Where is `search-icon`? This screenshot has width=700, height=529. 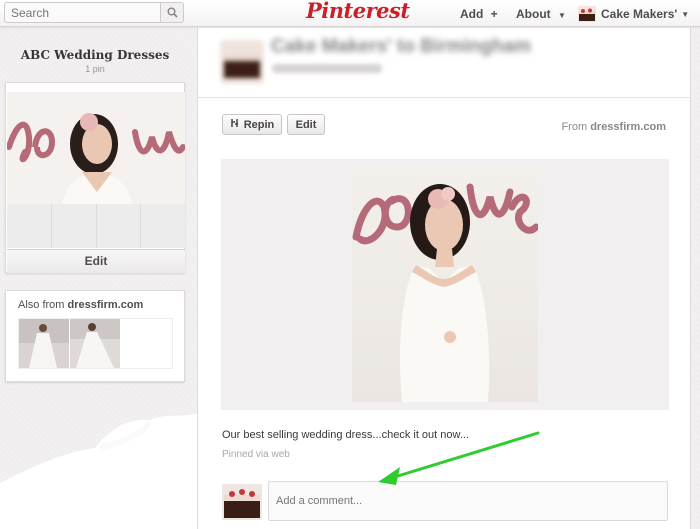
search-icon is located at coordinates (172, 12).